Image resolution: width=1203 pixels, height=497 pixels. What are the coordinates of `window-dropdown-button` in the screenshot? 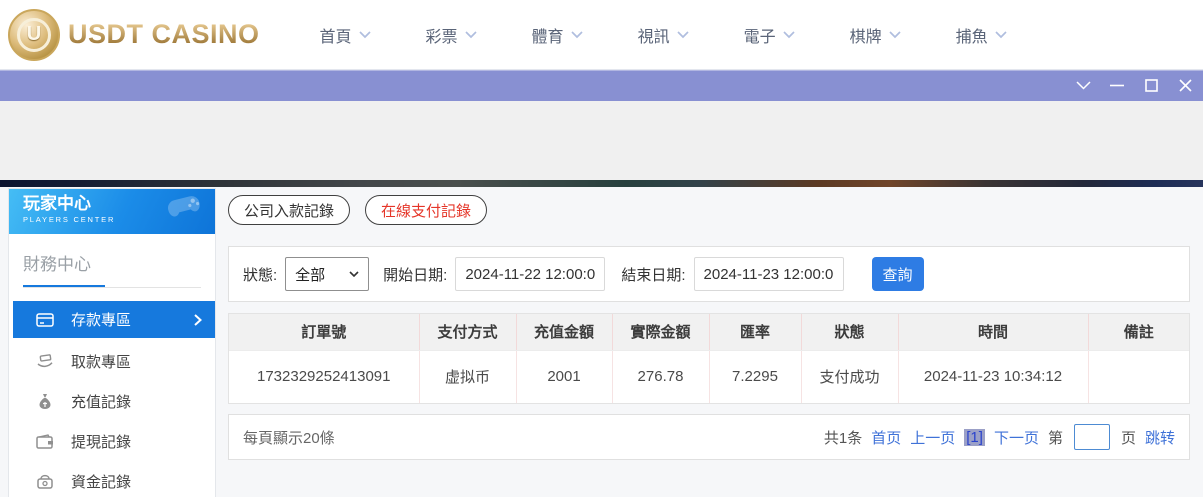 It's located at (1083, 86).